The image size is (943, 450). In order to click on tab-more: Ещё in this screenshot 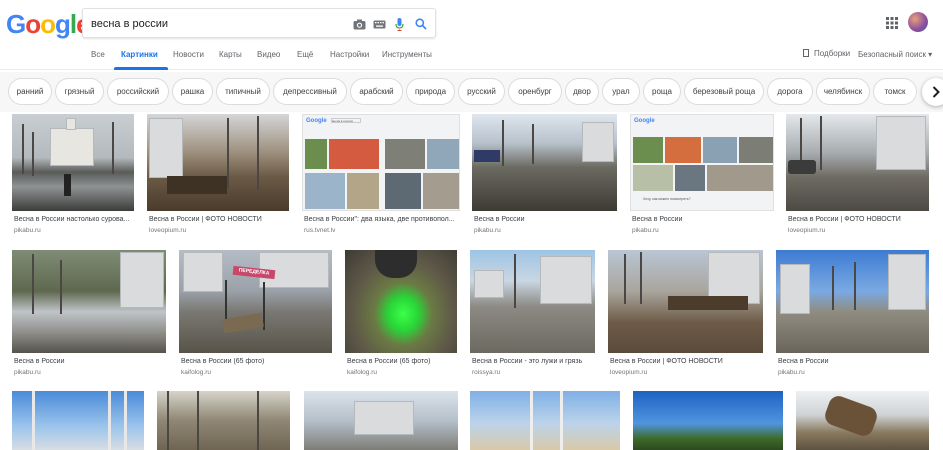, I will do `click(305, 54)`.